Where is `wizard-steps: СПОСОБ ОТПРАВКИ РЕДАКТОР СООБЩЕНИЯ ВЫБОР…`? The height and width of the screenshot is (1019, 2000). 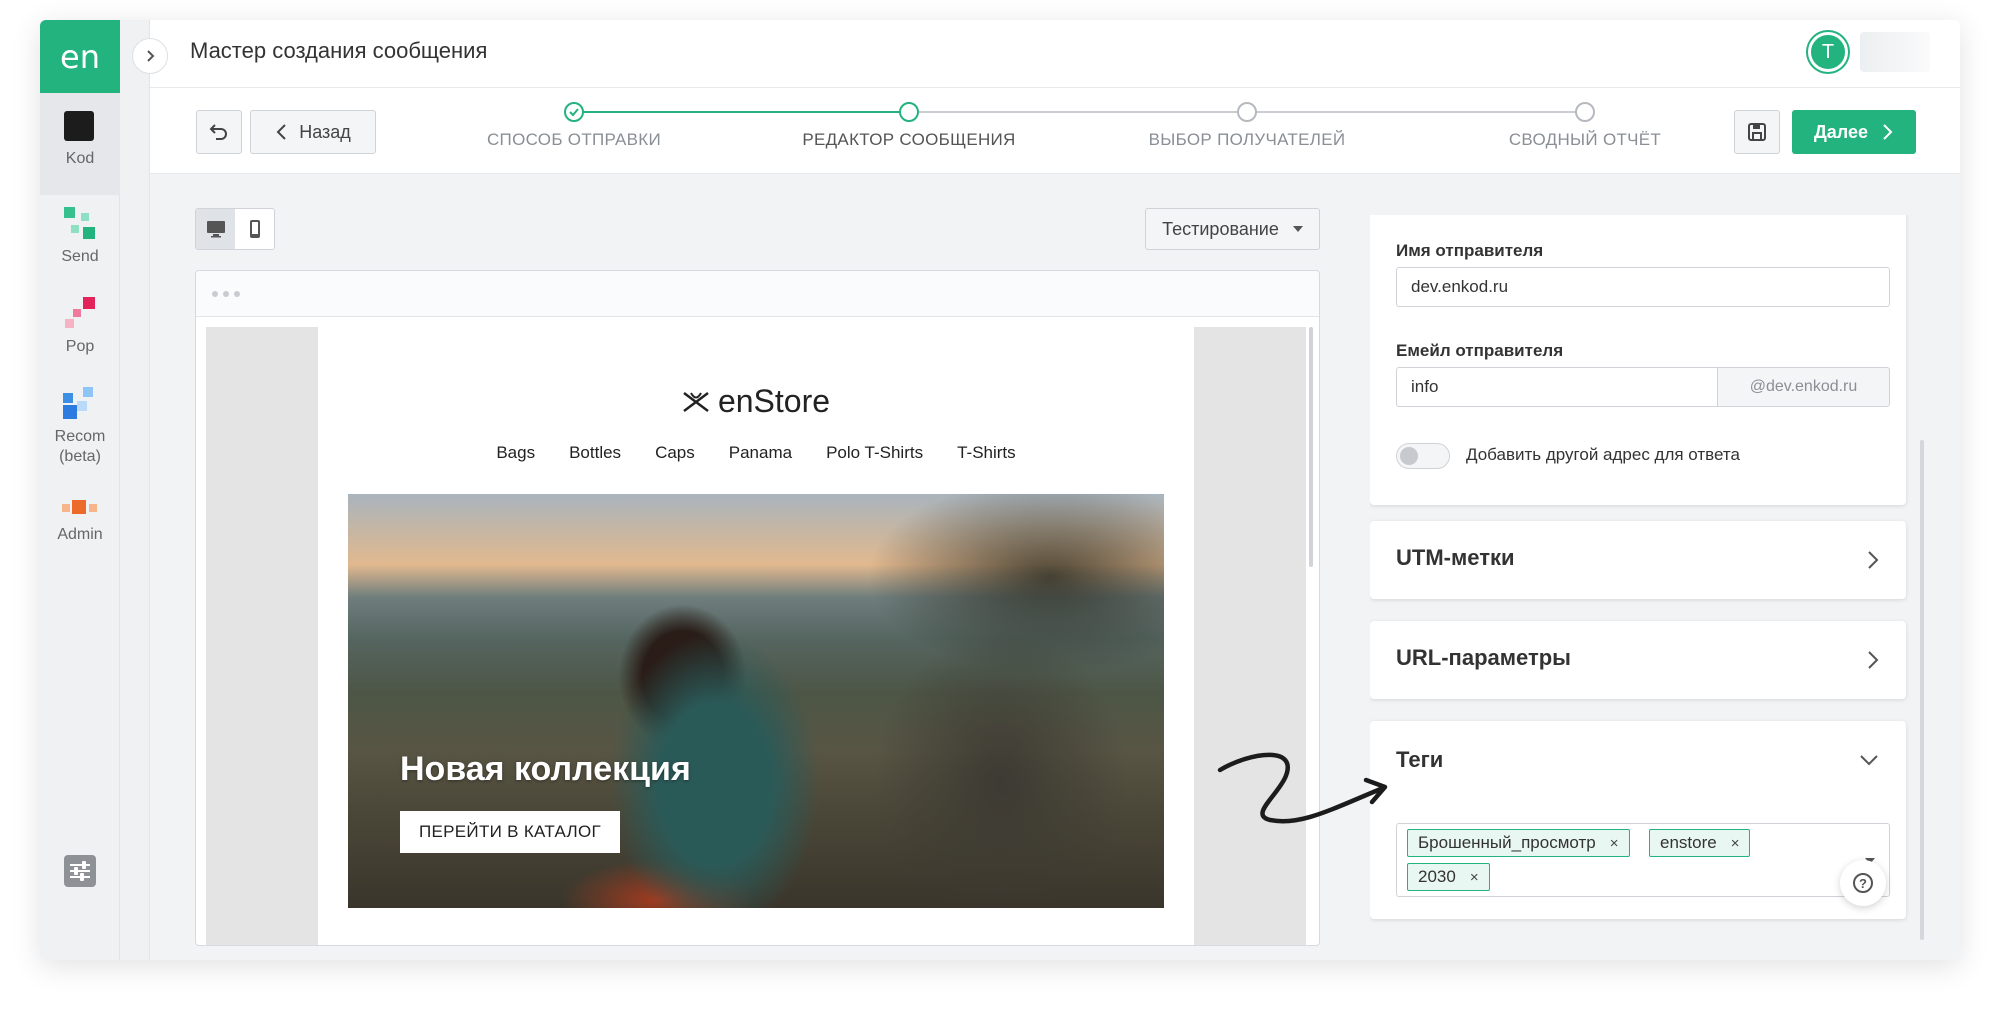 wizard-steps: СПОСОБ ОТПРАВКИ РЕДАКТОР СООБЩЕНИЯ ВЫБОР… is located at coordinates (1030, 131).